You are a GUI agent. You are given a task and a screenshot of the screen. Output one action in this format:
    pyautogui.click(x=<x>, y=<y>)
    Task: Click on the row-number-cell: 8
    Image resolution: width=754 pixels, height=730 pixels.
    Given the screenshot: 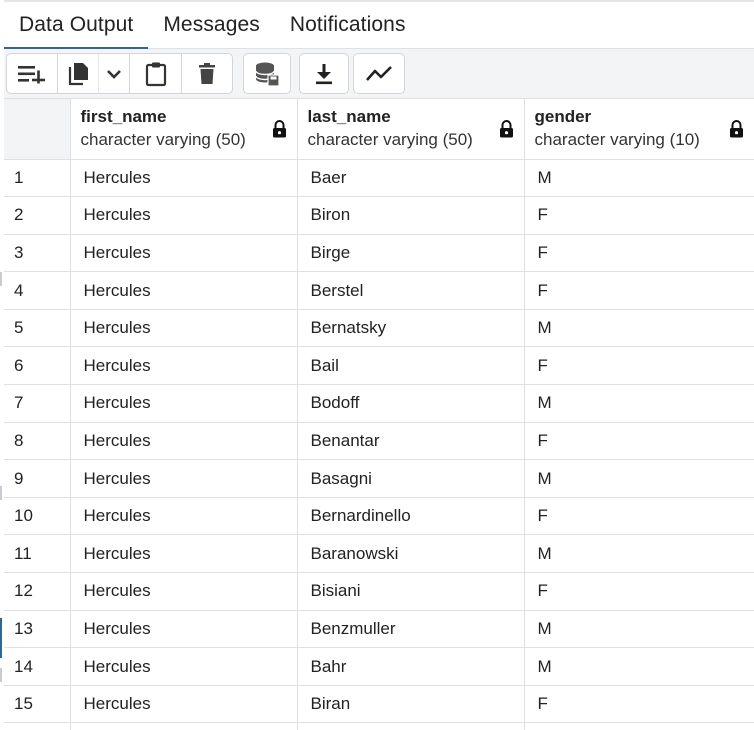 What is the action you would take?
    pyautogui.click(x=37, y=441)
    